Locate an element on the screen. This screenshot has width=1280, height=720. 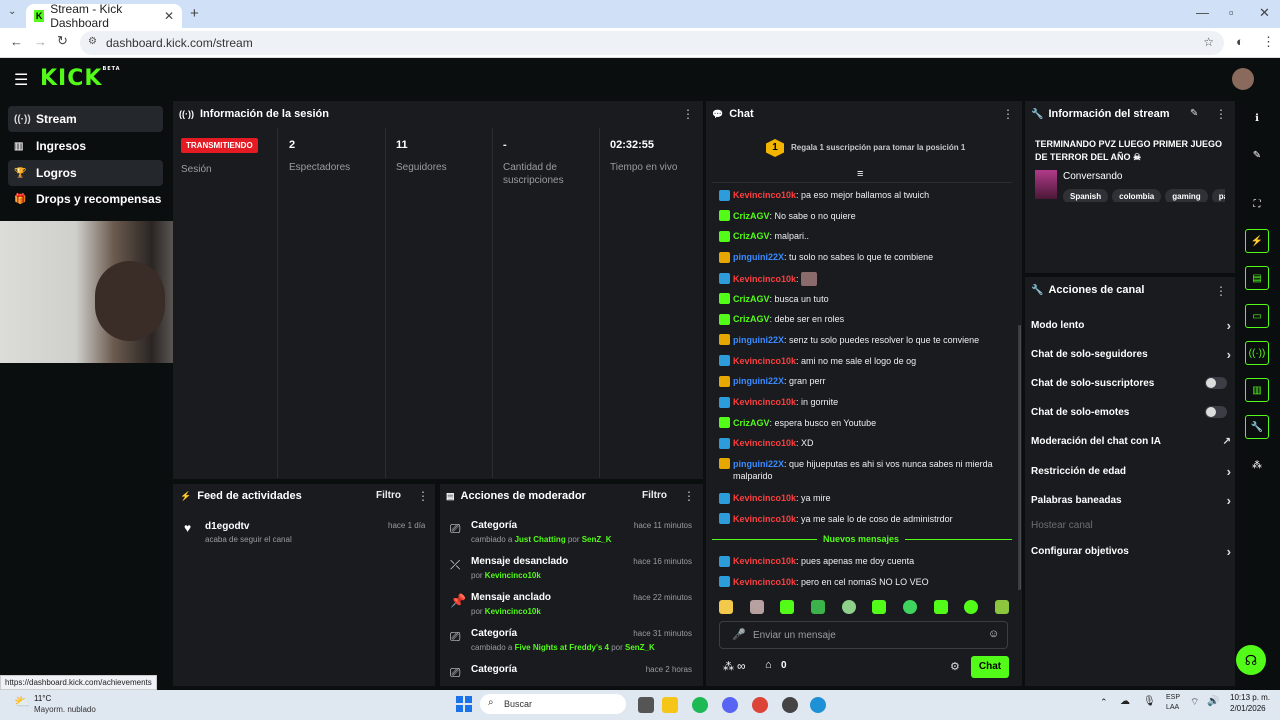
tab-close-icon: ✕ is located at coordinates (169, 16).